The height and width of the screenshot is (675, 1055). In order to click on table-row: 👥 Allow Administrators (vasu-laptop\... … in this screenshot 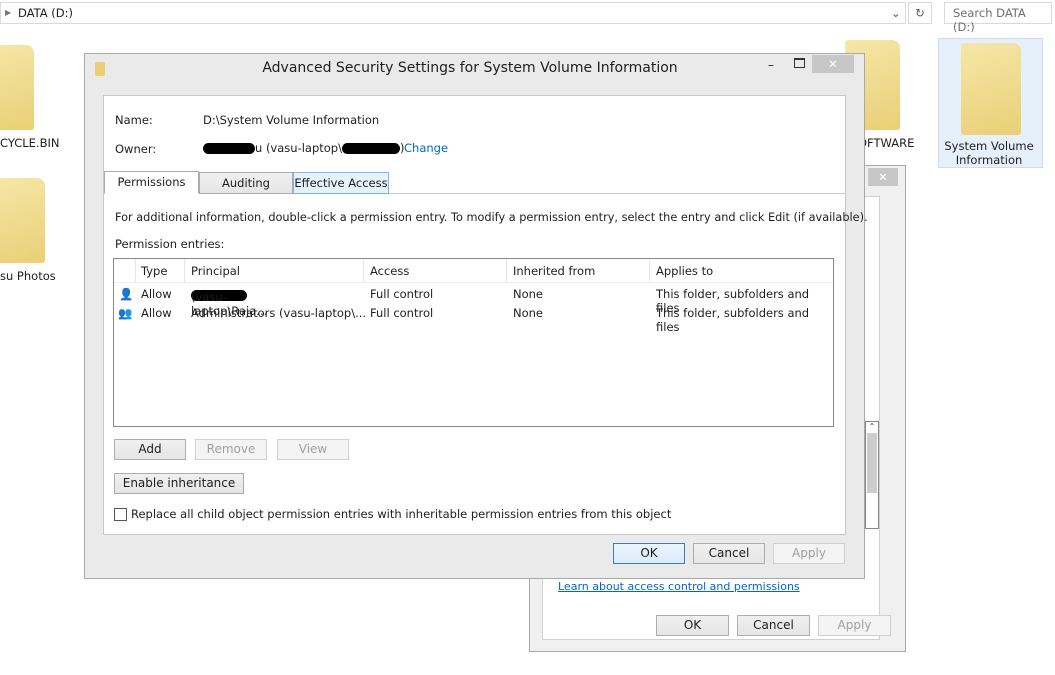, I will do `click(473, 318)`.